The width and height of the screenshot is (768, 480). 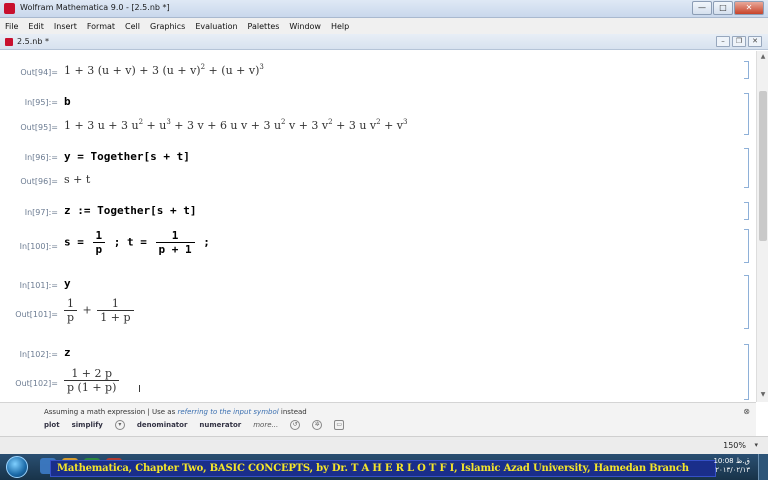 I want to click on menu-insert: Insert, so click(x=65, y=26).